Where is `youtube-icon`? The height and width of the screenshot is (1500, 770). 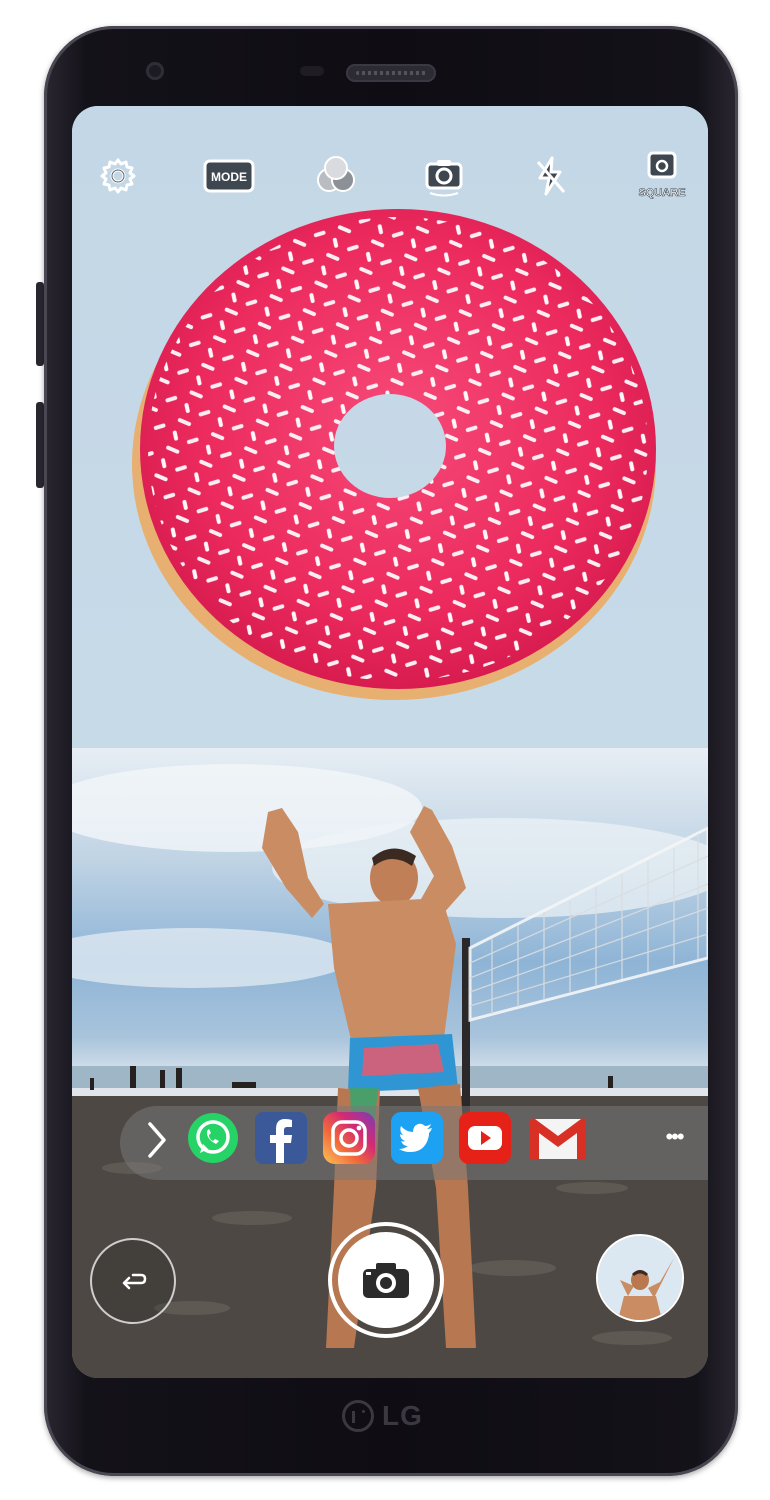
youtube-icon is located at coordinates (485, 1138).